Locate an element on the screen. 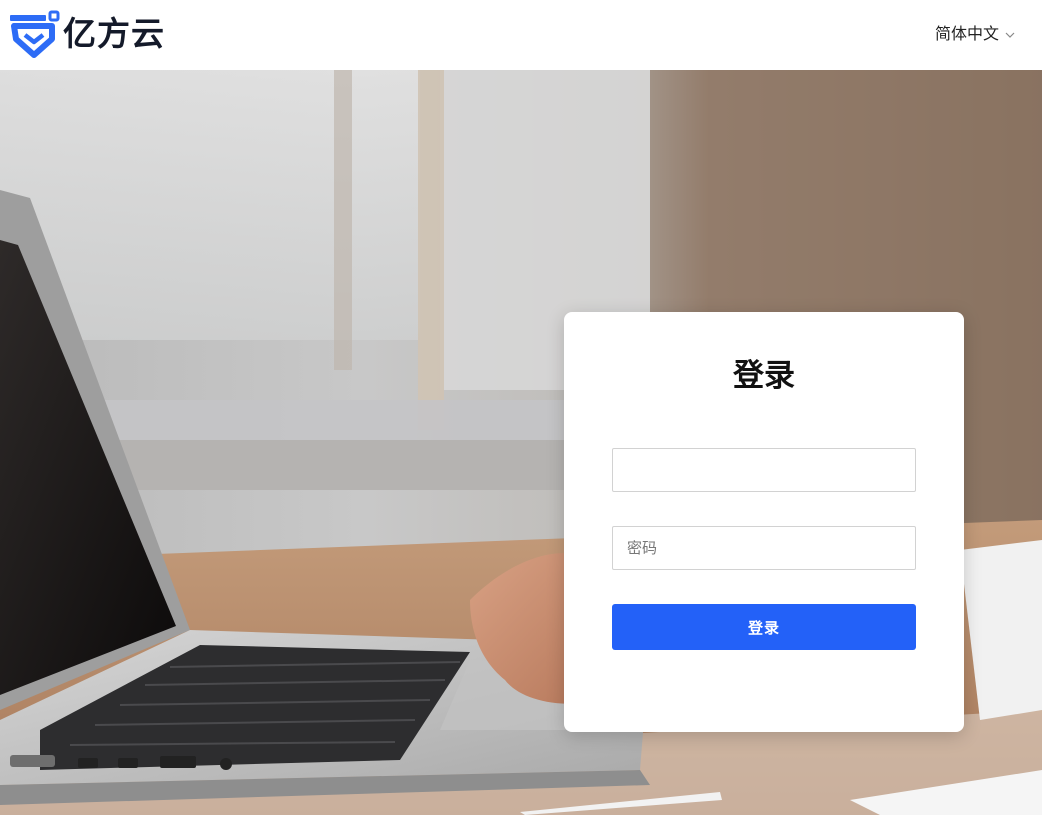  chevron-down-icon is located at coordinates (1010, 35).